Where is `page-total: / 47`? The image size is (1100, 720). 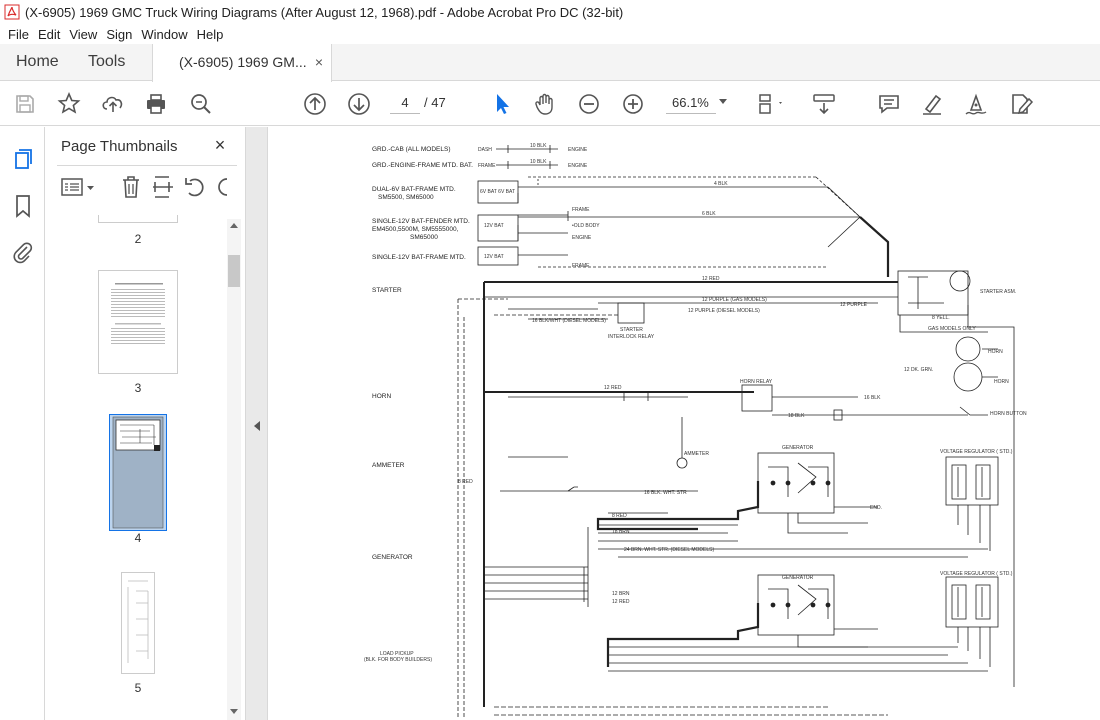
page-total: / 47 is located at coordinates (435, 102).